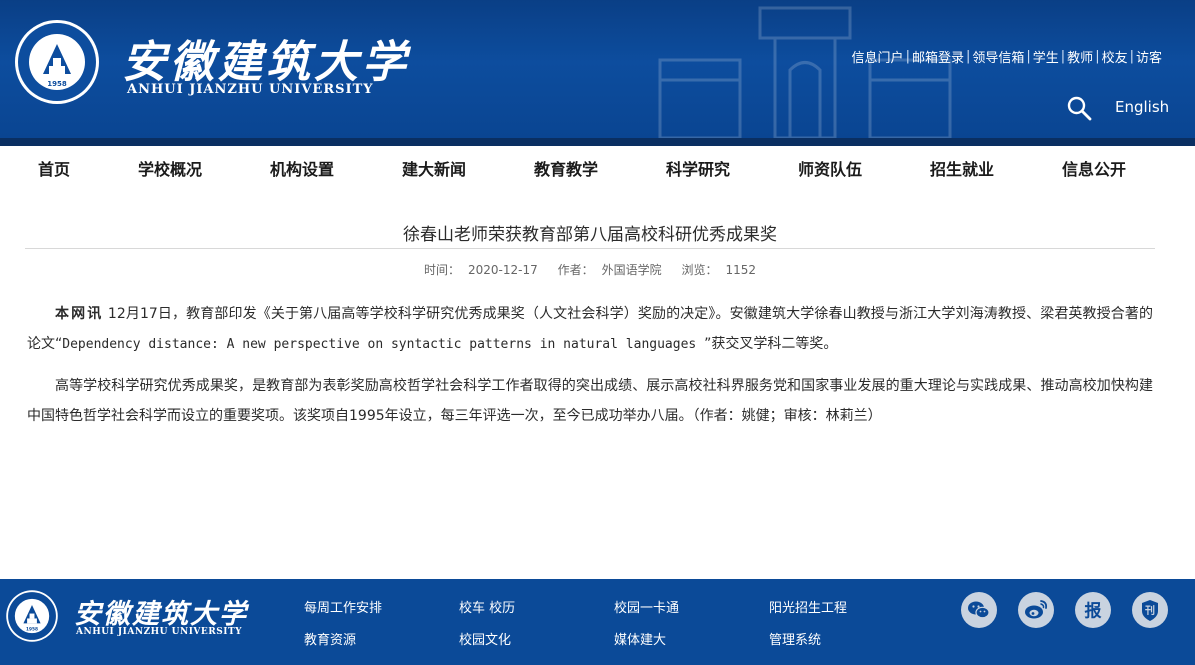 The height and width of the screenshot is (665, 1195). What do you see at coordinates (699, 270) in the screenshot?
I see `meta-views-label: 浏览：` at bounding box center [699, 270].